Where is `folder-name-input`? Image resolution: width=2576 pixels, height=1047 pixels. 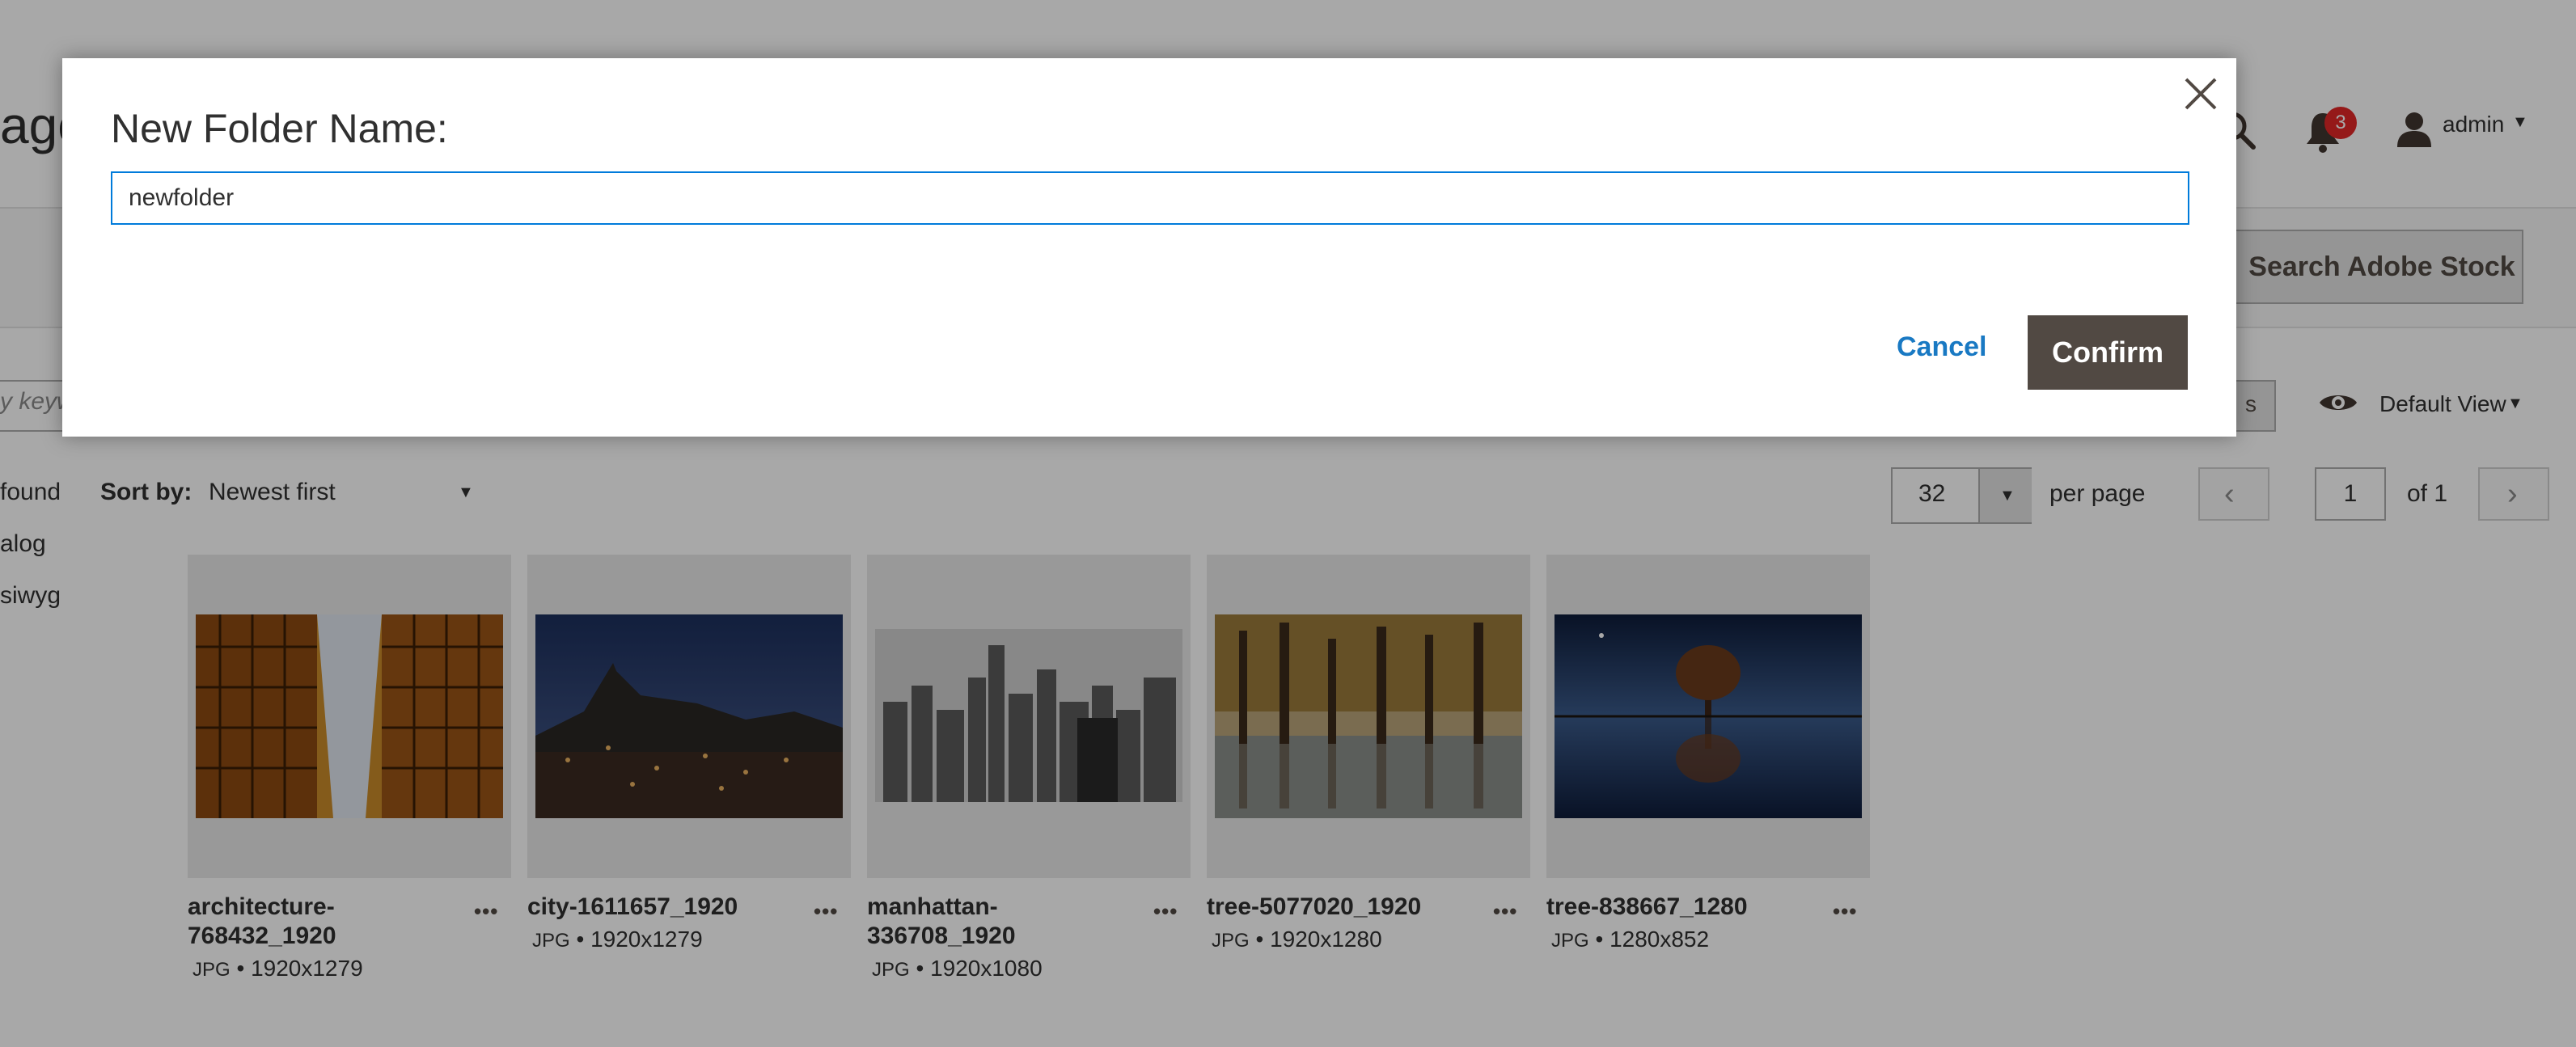 folder-name-input is located at coordinates (1150, 198).